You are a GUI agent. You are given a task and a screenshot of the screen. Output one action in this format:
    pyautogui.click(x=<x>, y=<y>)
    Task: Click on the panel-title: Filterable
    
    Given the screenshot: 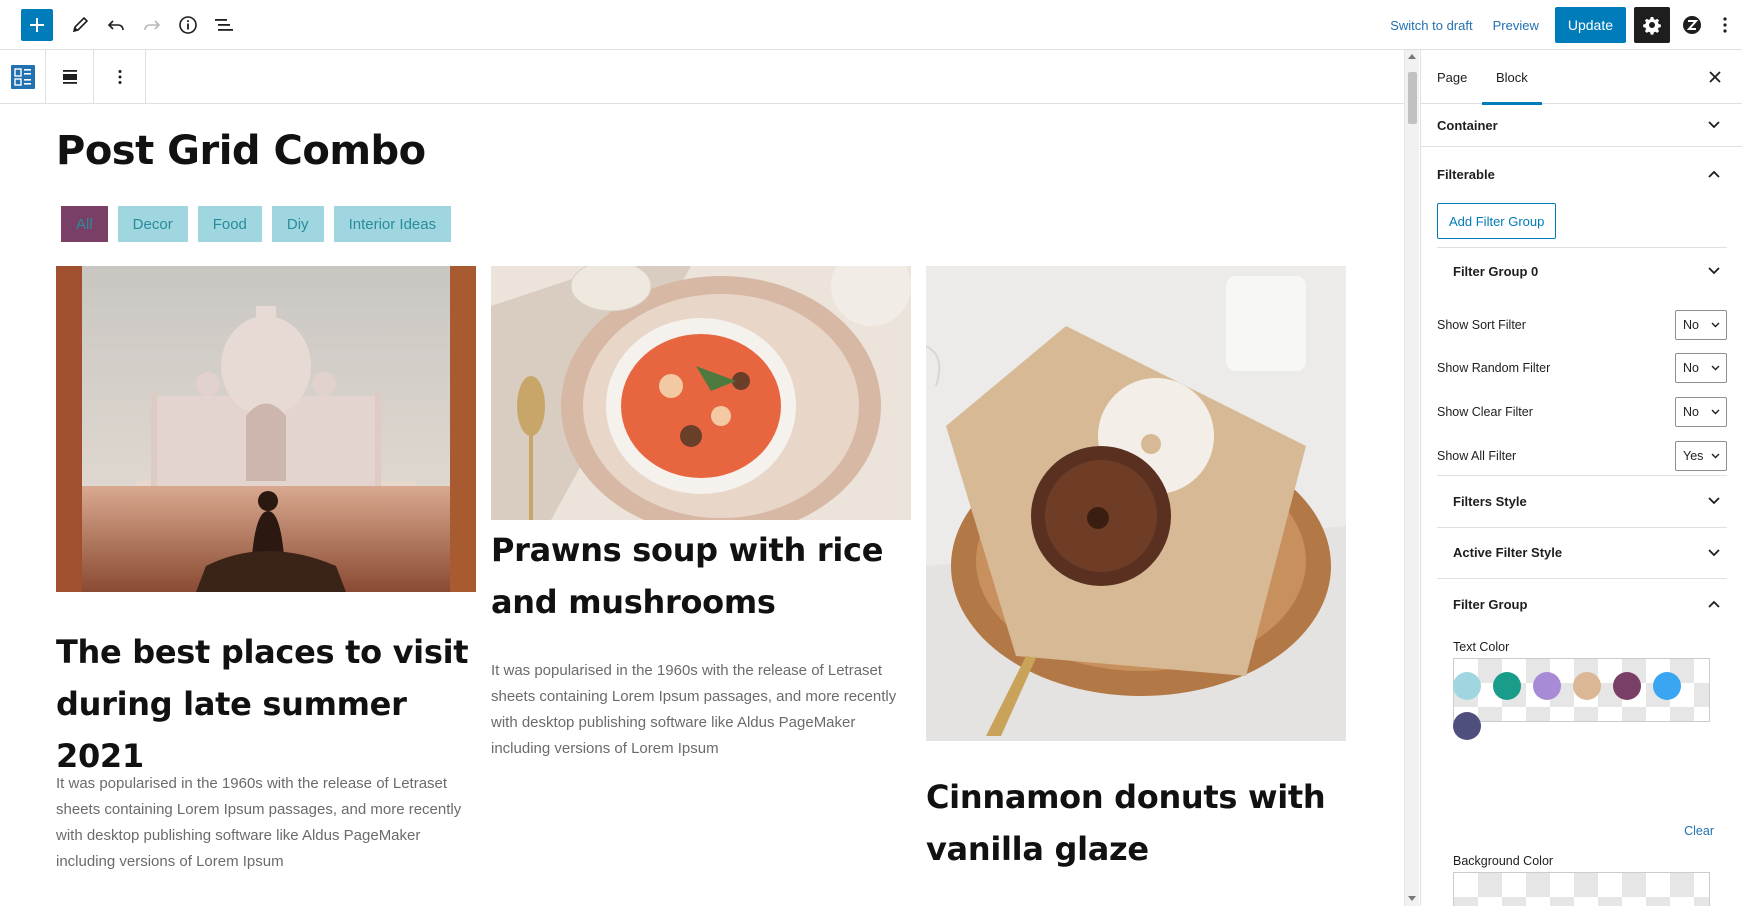 What is the action you would take?
    pyautogui.click(x=1466, y=174)
    